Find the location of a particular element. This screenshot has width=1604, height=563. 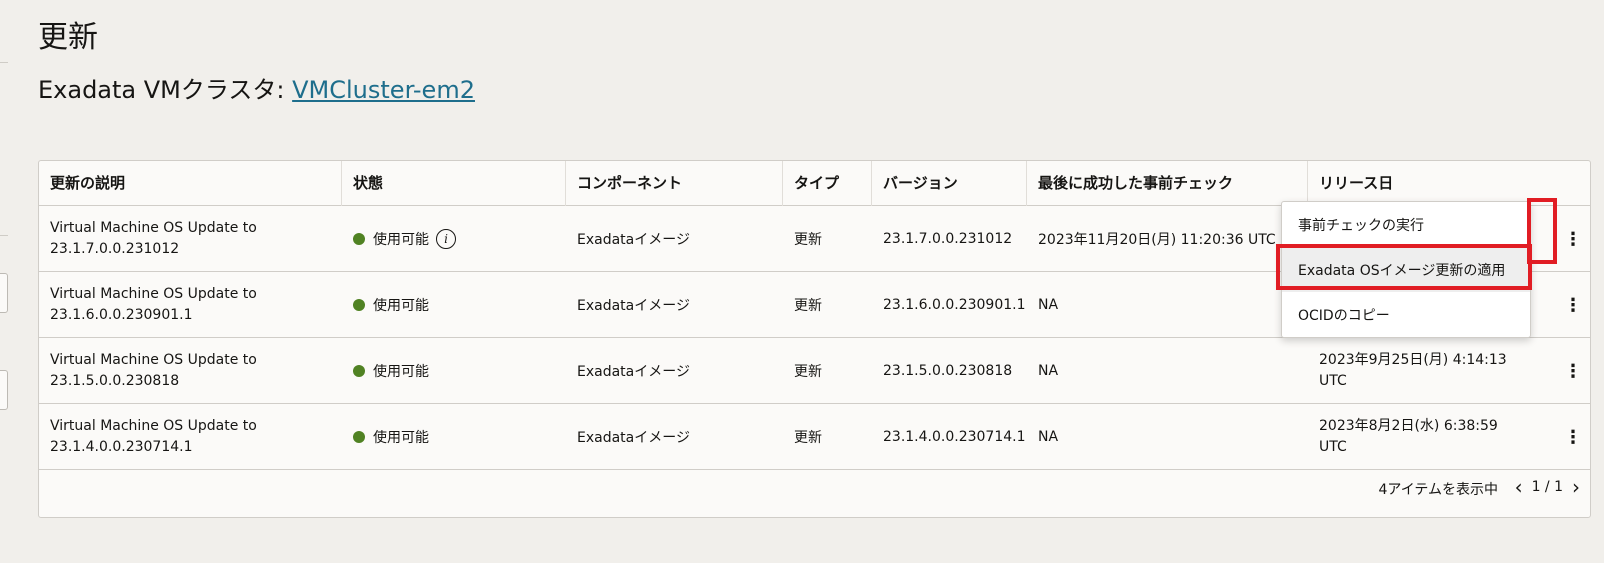

vm-cluster-heading: Exadata VMクラスタ: VMCluster-em2 is located at coordinates (256, 87).